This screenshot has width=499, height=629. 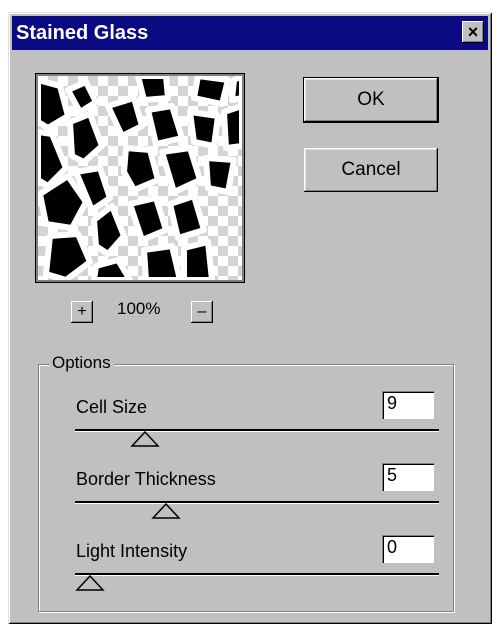 I want to click on ok-button: OK, so click(x=371, y=100).